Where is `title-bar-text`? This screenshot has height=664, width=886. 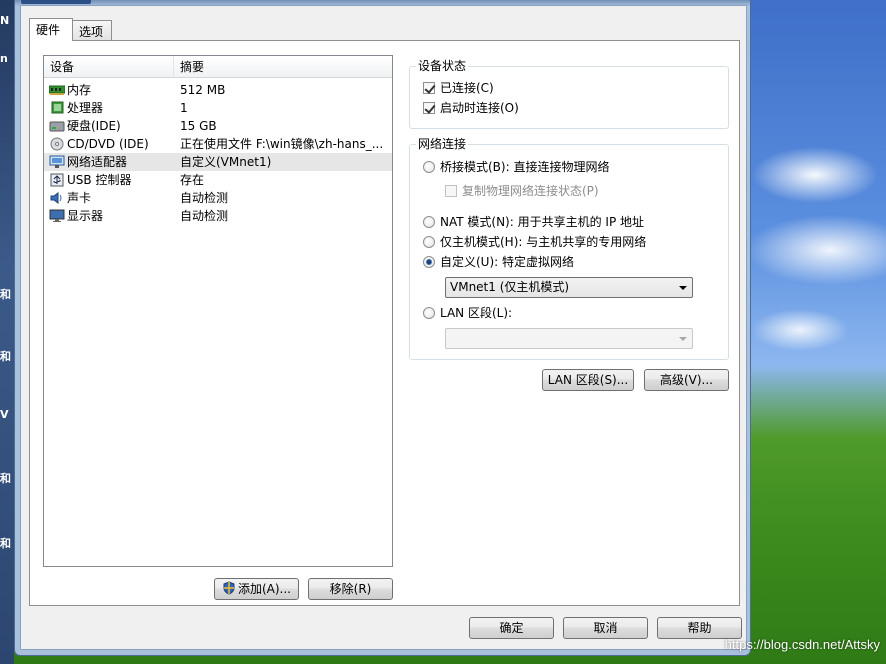 title-bar-text is located at coordinates (56, 2).